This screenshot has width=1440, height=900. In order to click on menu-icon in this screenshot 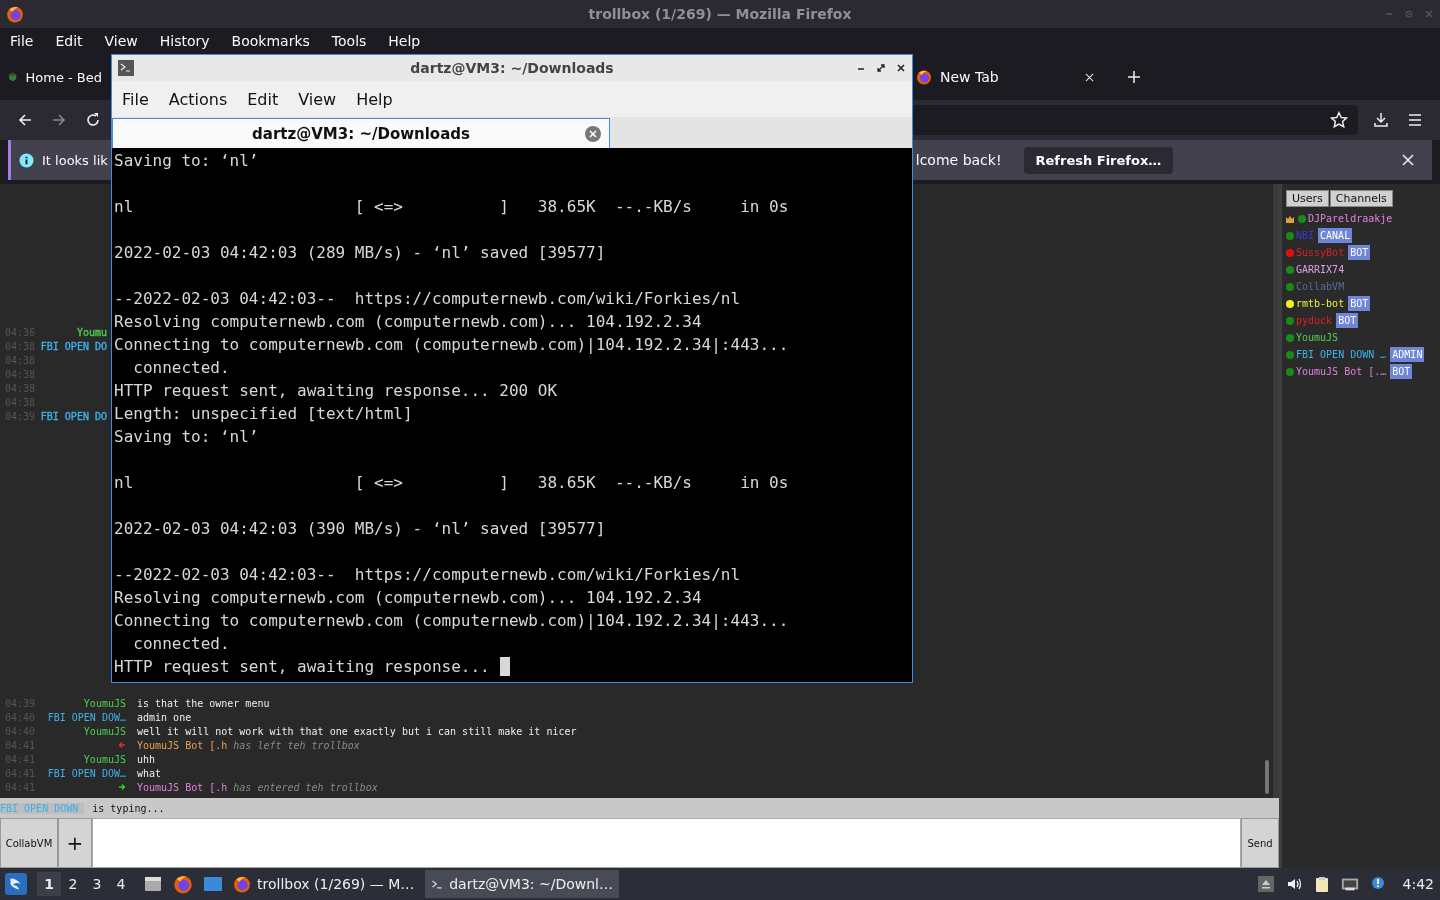, I will do `click(1415, 120)`.